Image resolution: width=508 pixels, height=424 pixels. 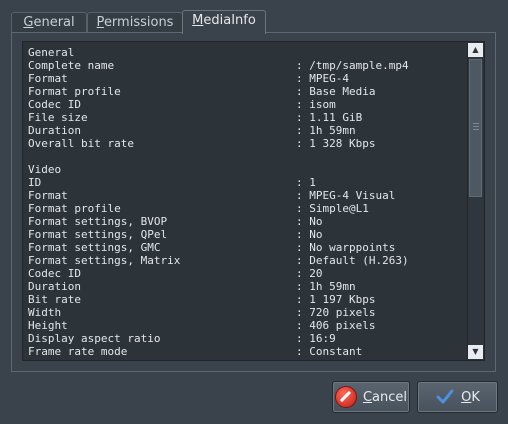 I want to click on cancel-button-label: Cancel, so click(x=385, y=397).